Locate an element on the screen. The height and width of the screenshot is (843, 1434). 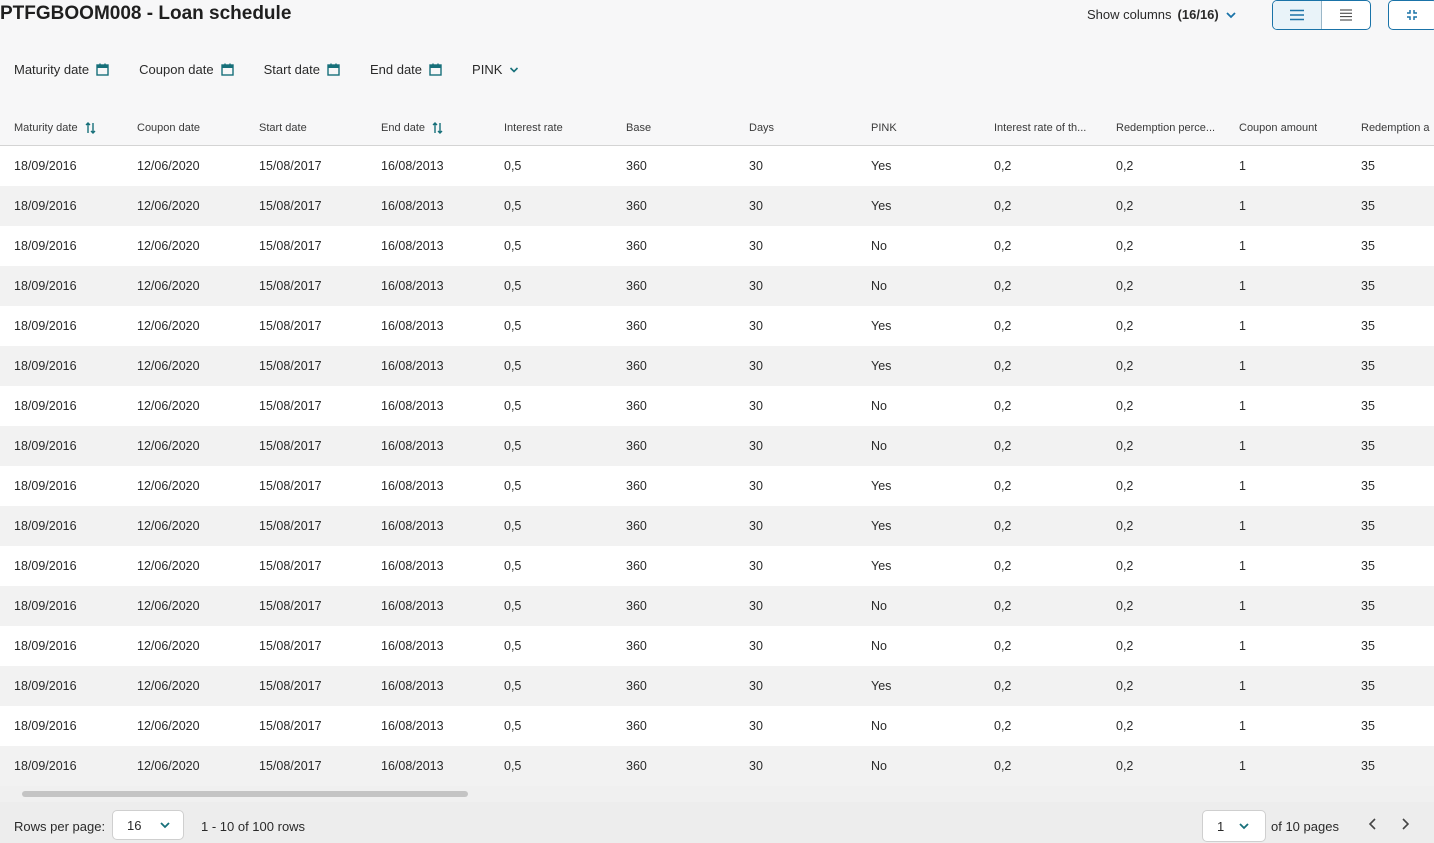
filter-maturity-date: Maturity date is located at coordinates (61, 69).